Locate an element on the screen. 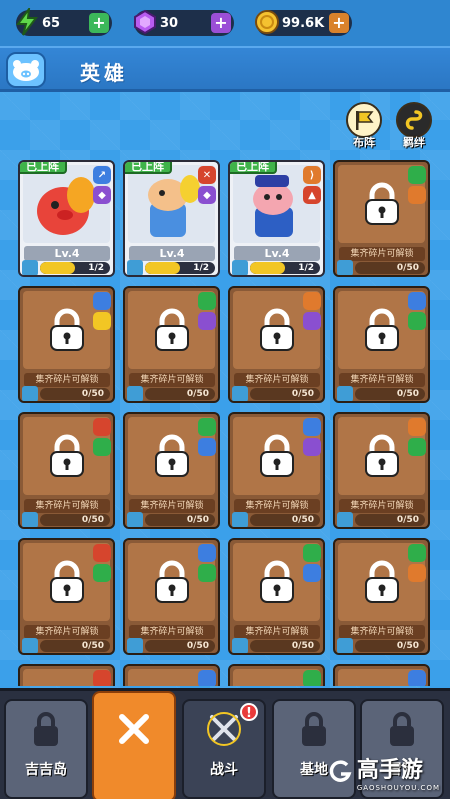  formation-button: 布阵 is located at coordinates (364, 126).